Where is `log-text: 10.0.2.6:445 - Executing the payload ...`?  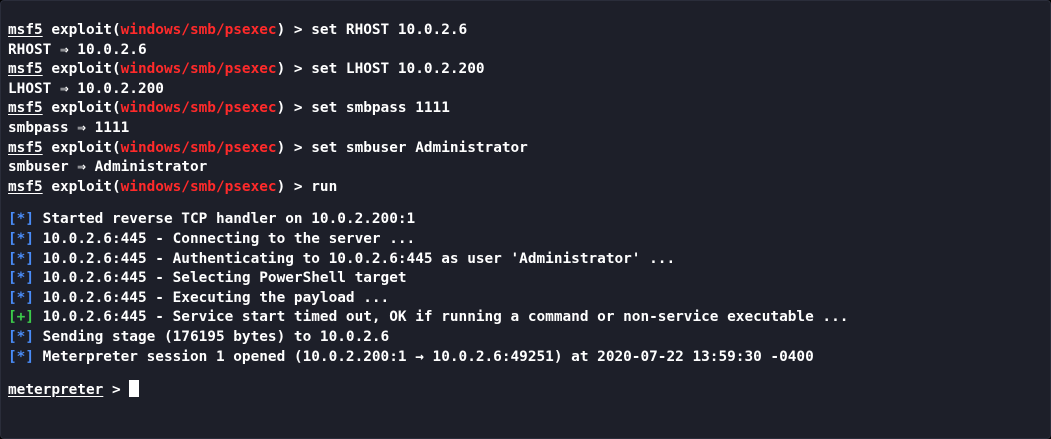
log-text: 10.0.2.6:445 - Executing the payload ... is located at coordinates (212, 297).